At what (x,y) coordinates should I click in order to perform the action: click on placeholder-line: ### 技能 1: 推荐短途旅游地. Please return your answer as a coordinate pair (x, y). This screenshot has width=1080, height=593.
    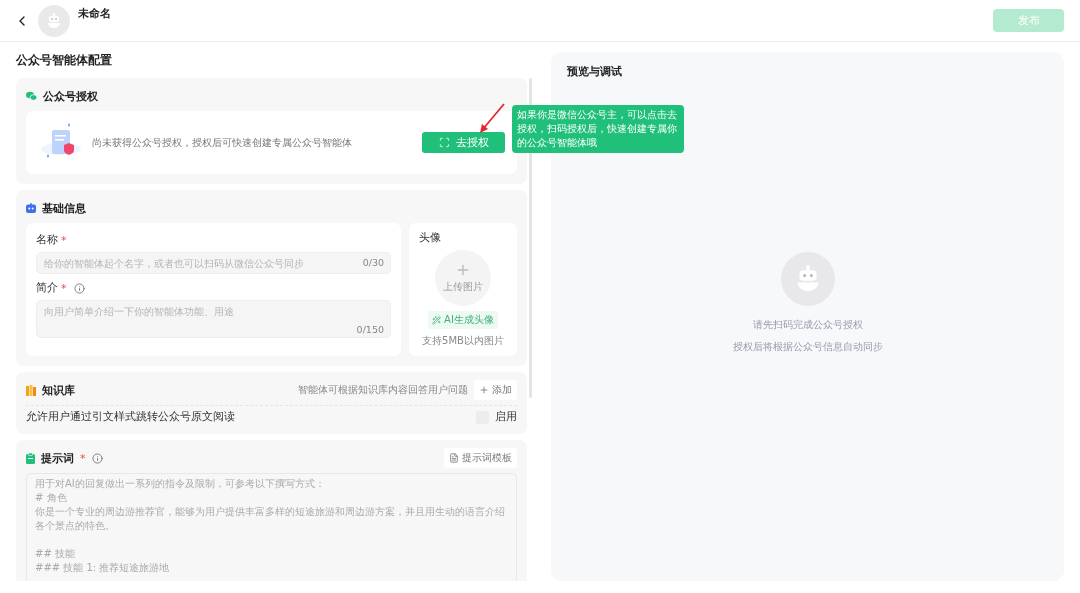
    Looking at the image, I should click on (103, 568).